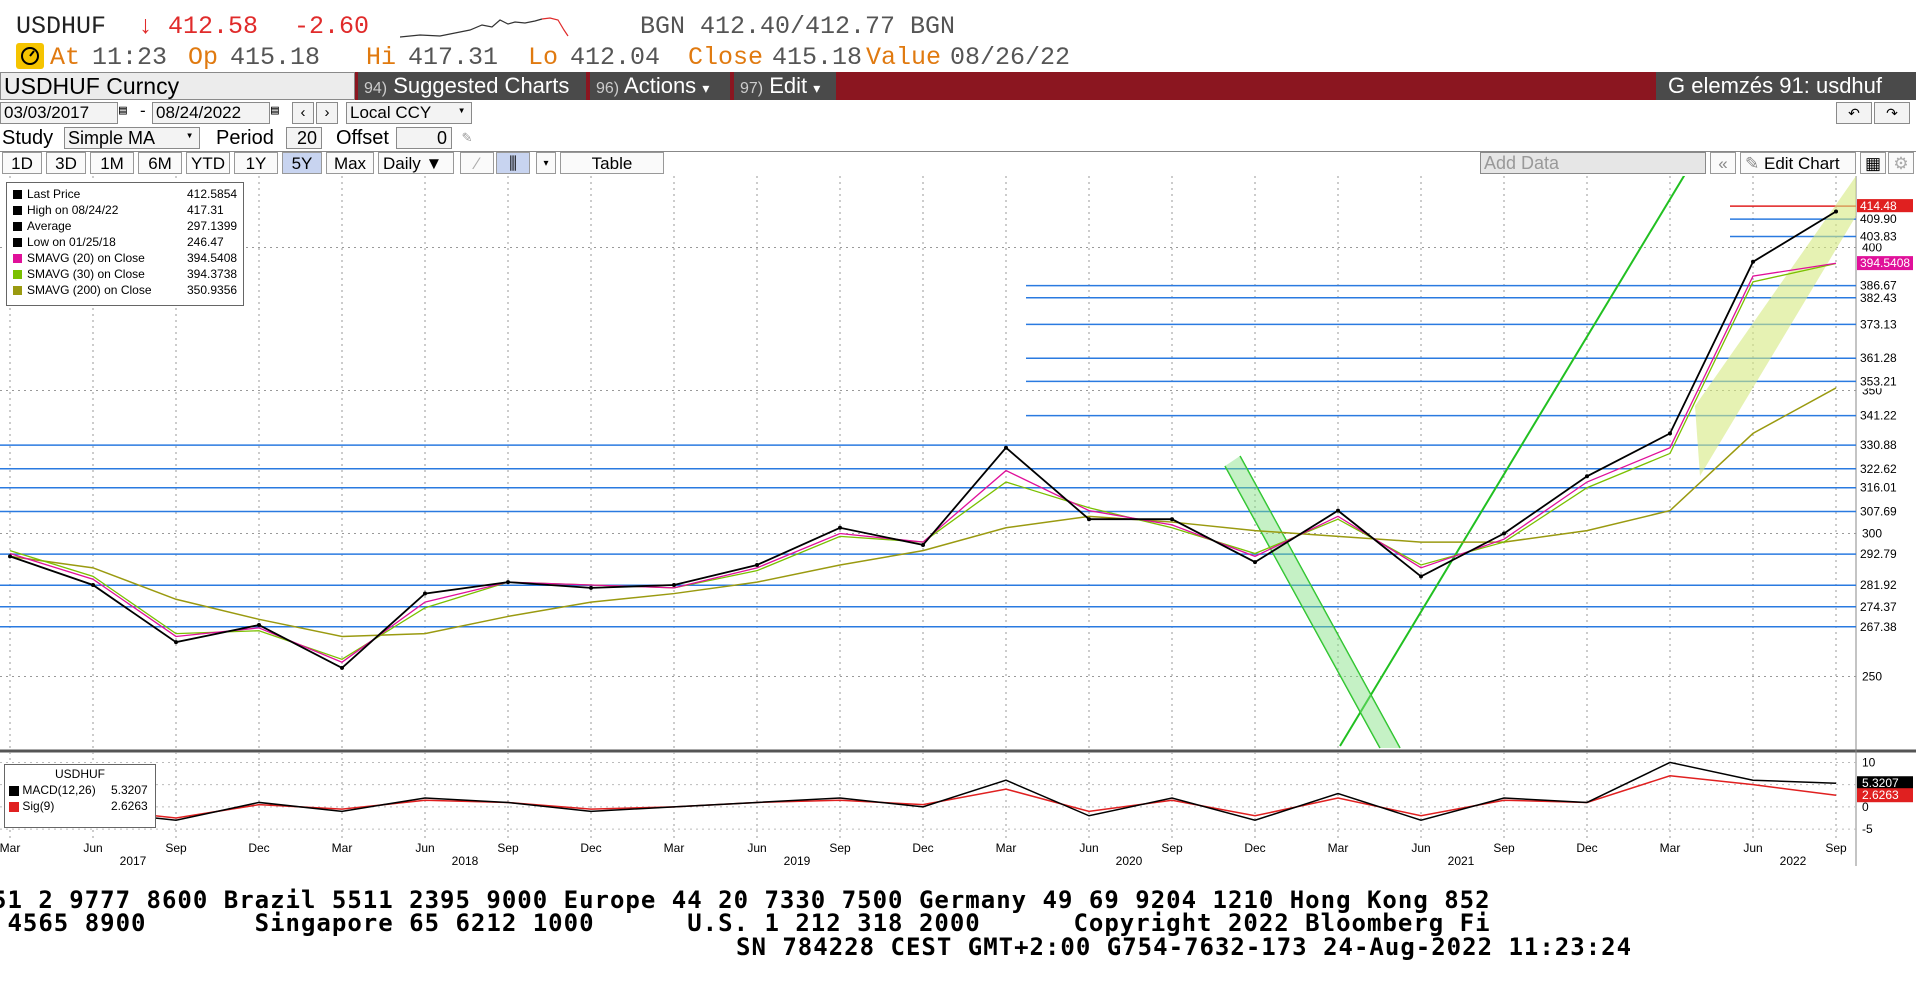 The image size is (1916, 1002). I want to click on price-level-label: 322.62, so click(1878, 469).